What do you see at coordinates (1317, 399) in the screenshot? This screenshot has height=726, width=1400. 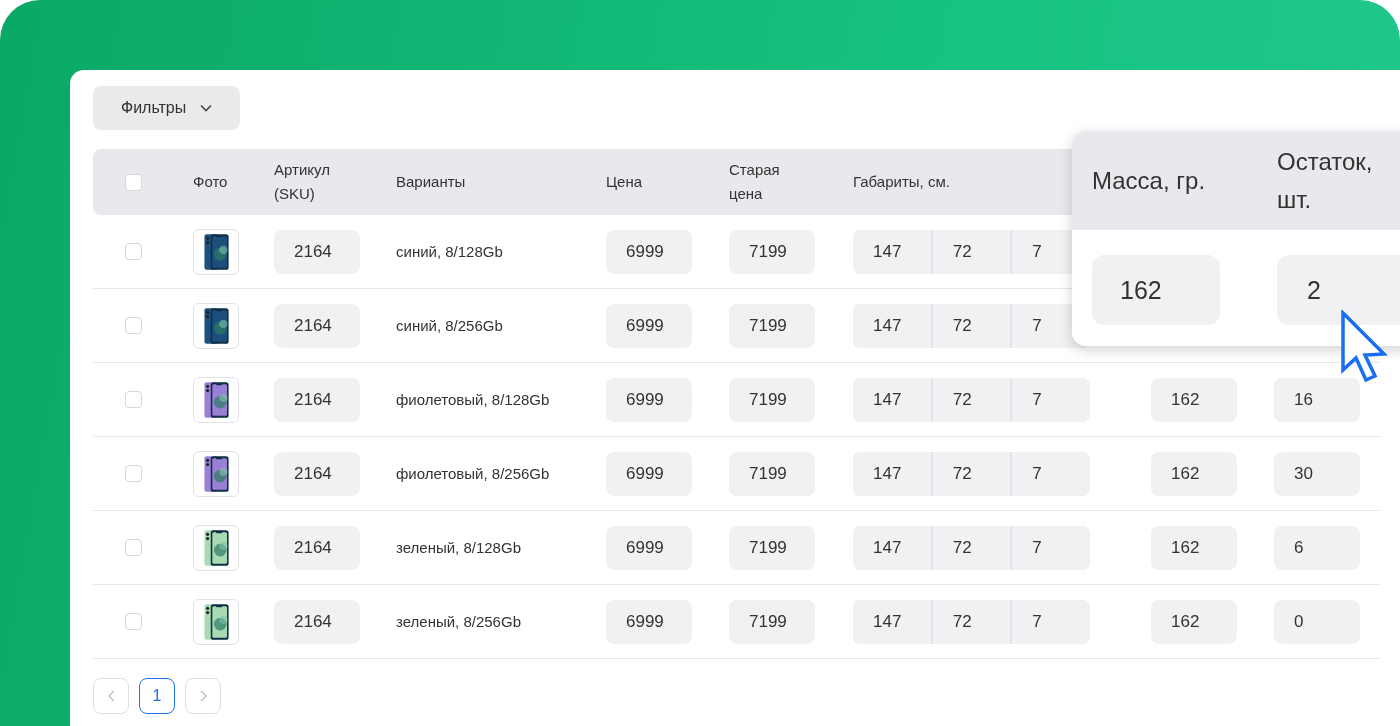 I see `stock-field: 16` at bounding box center [1317, 399].